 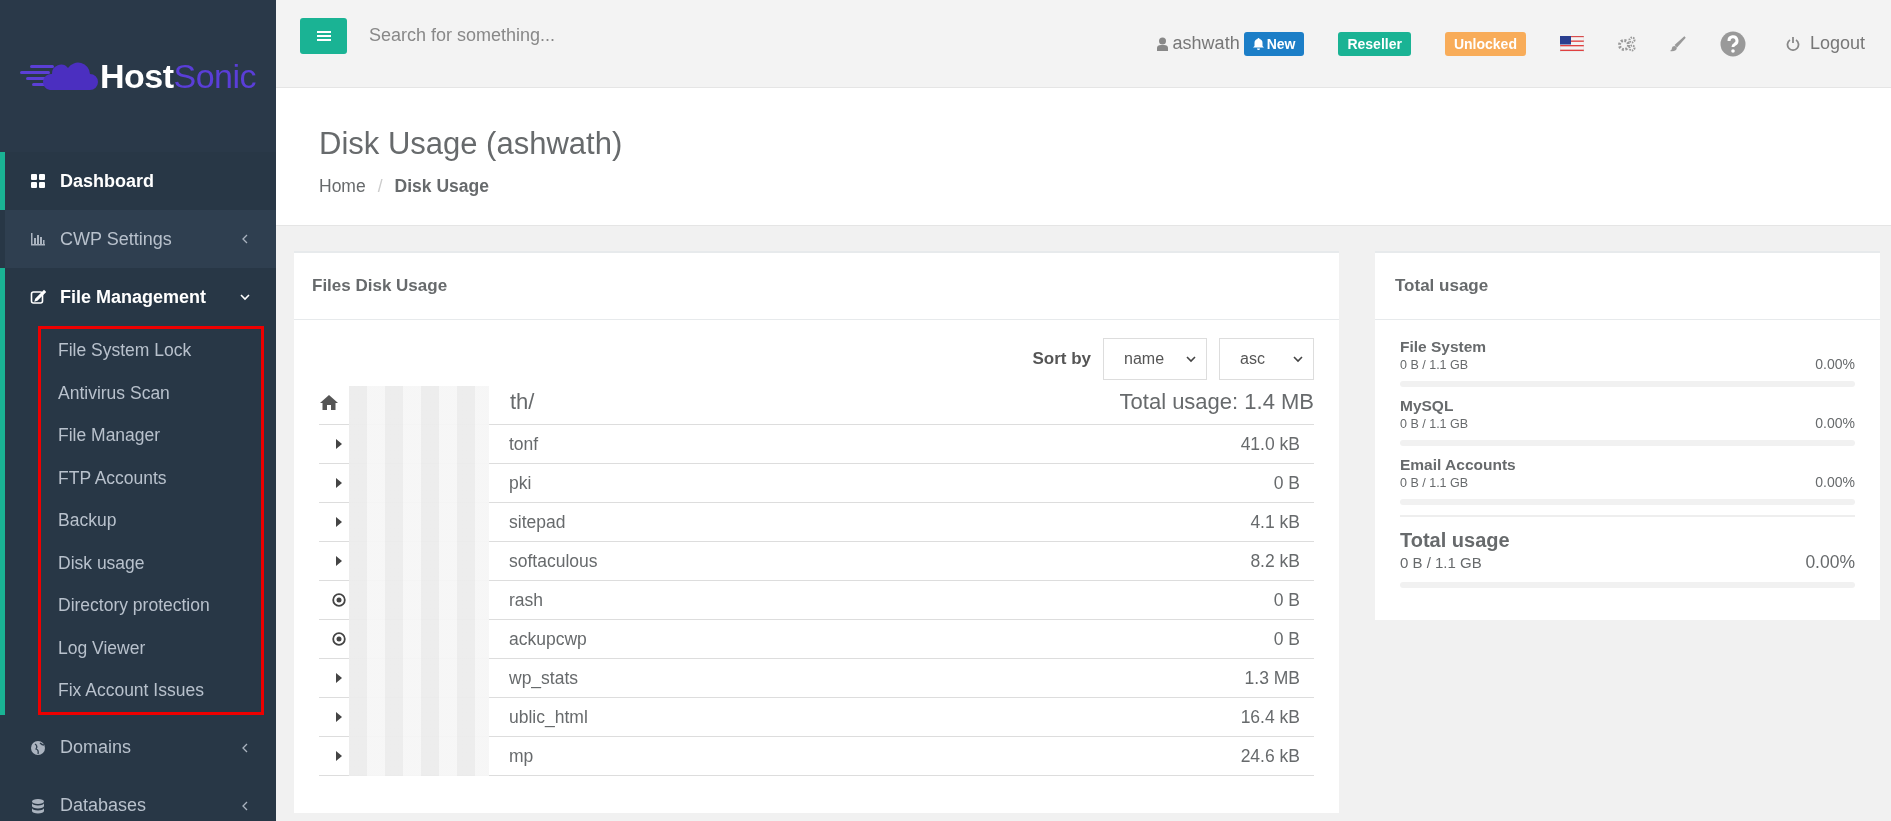 I want to click on brush-icon, so click(x=1677, y=43).